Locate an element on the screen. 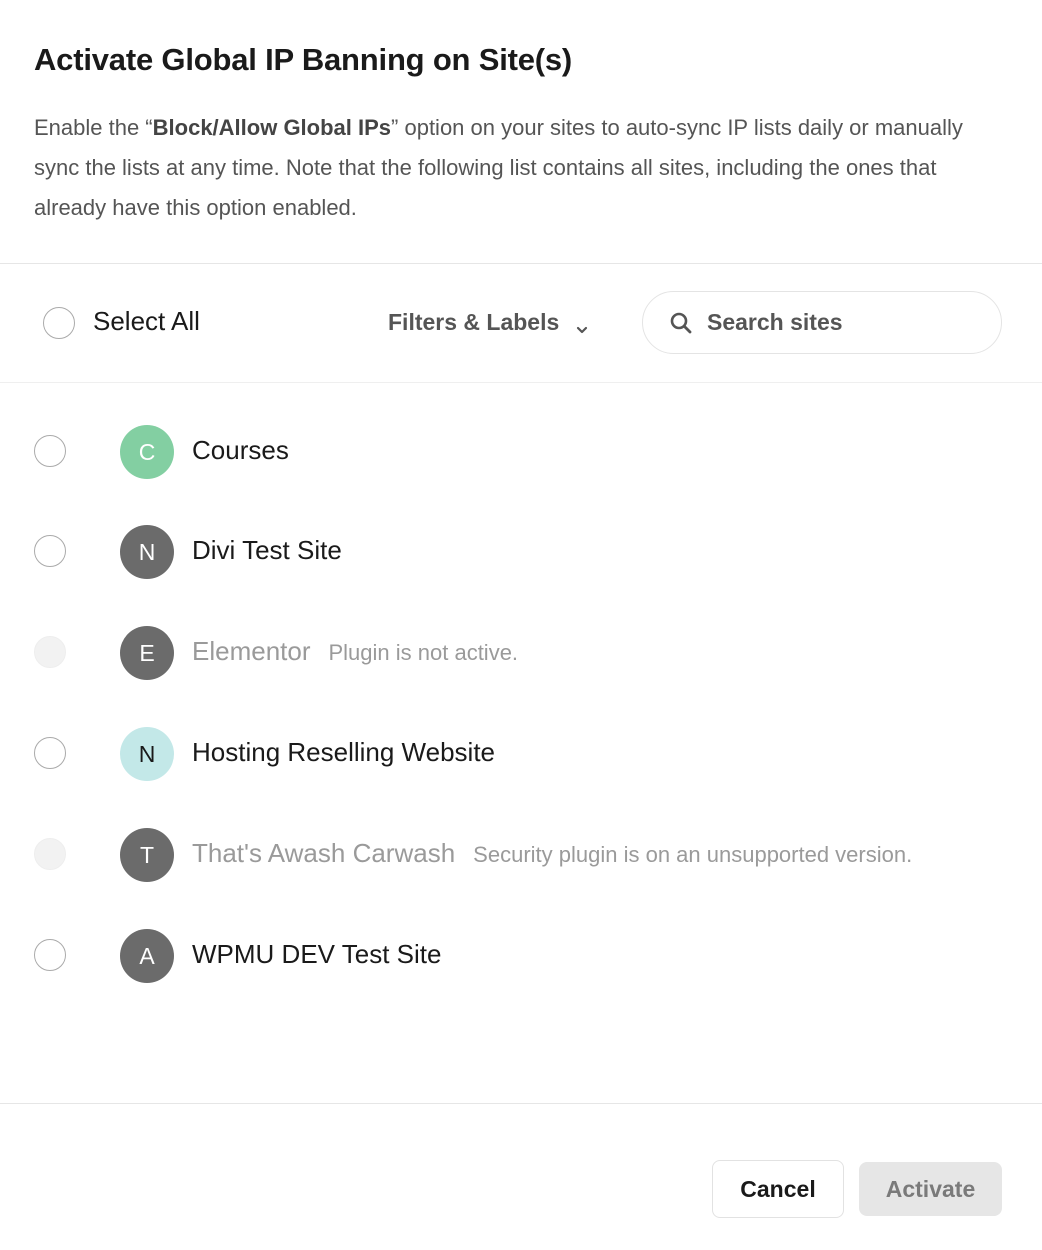  filters-labels-dropdown: Filters & Labels is located at coordinates (488, 322).